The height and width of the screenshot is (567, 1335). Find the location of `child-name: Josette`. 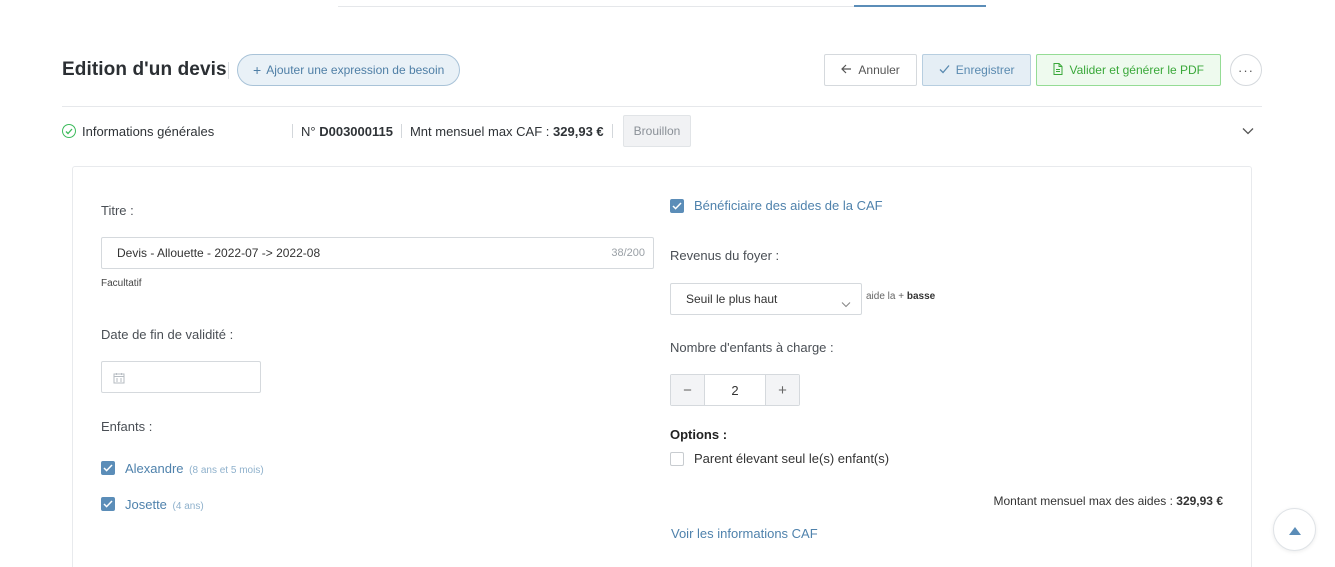

child-name: Josette is located at coordinates (146, 504).